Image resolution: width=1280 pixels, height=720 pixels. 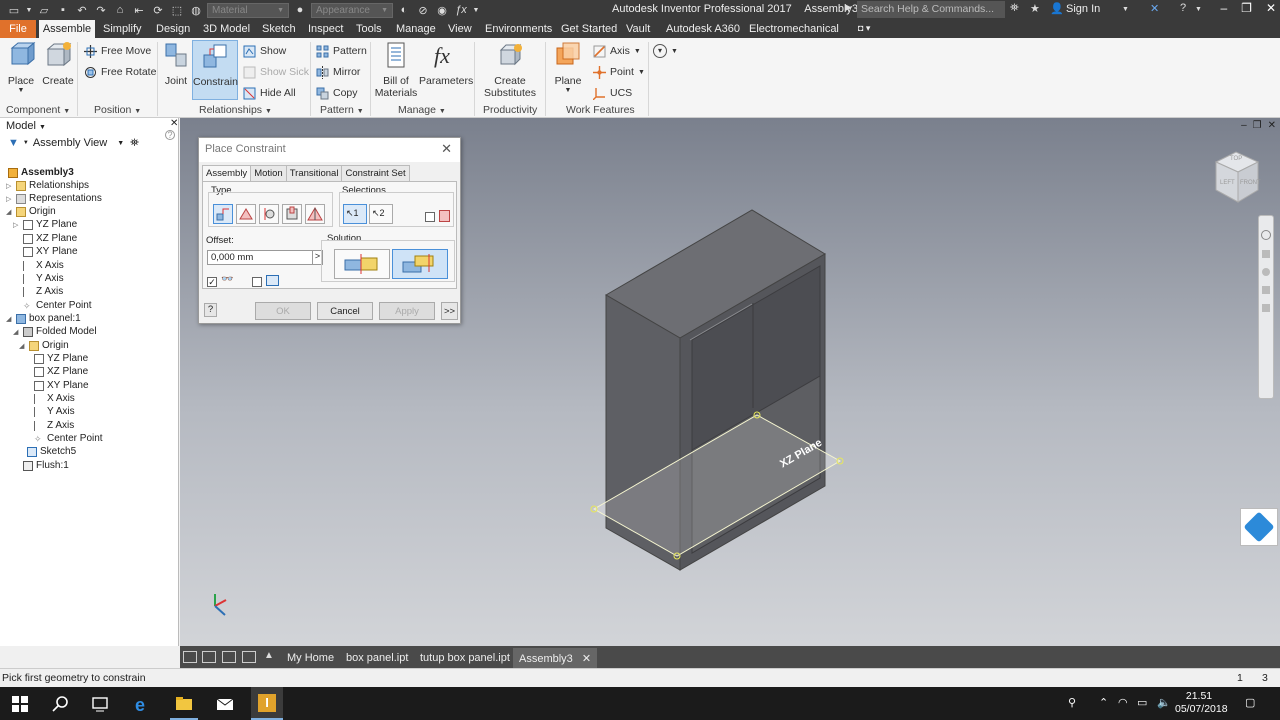 I want to click on tree-item-origin-2: ◢ Origin, so click(x=44, y=345).